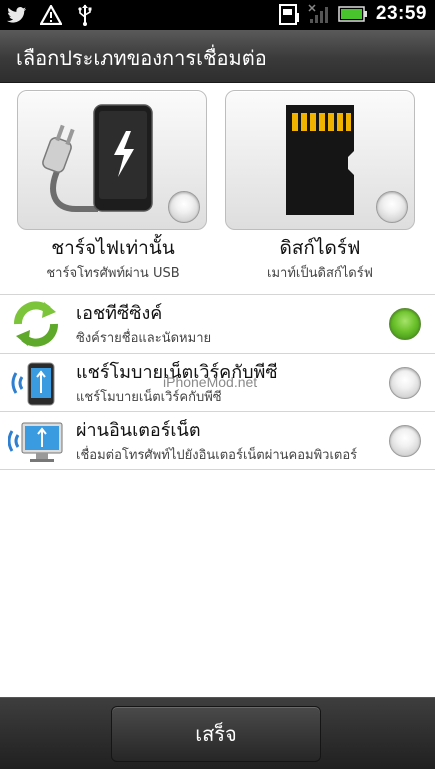 Image resolution: width=435 pixels, height=769 pixels. Describe the element at coordinates (405, 441) in the screenshot. I see `internet-passthrough-radio` at that location.